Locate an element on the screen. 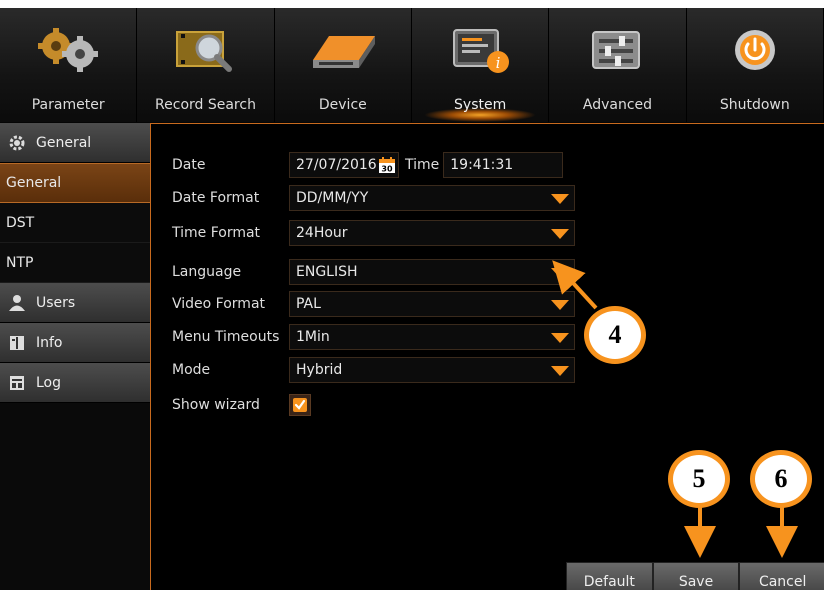 This screenshot has width=824, height=590. date-row: Date 27/07/2016 30 Time 19:41:31 is located at coordinates (368, 165).